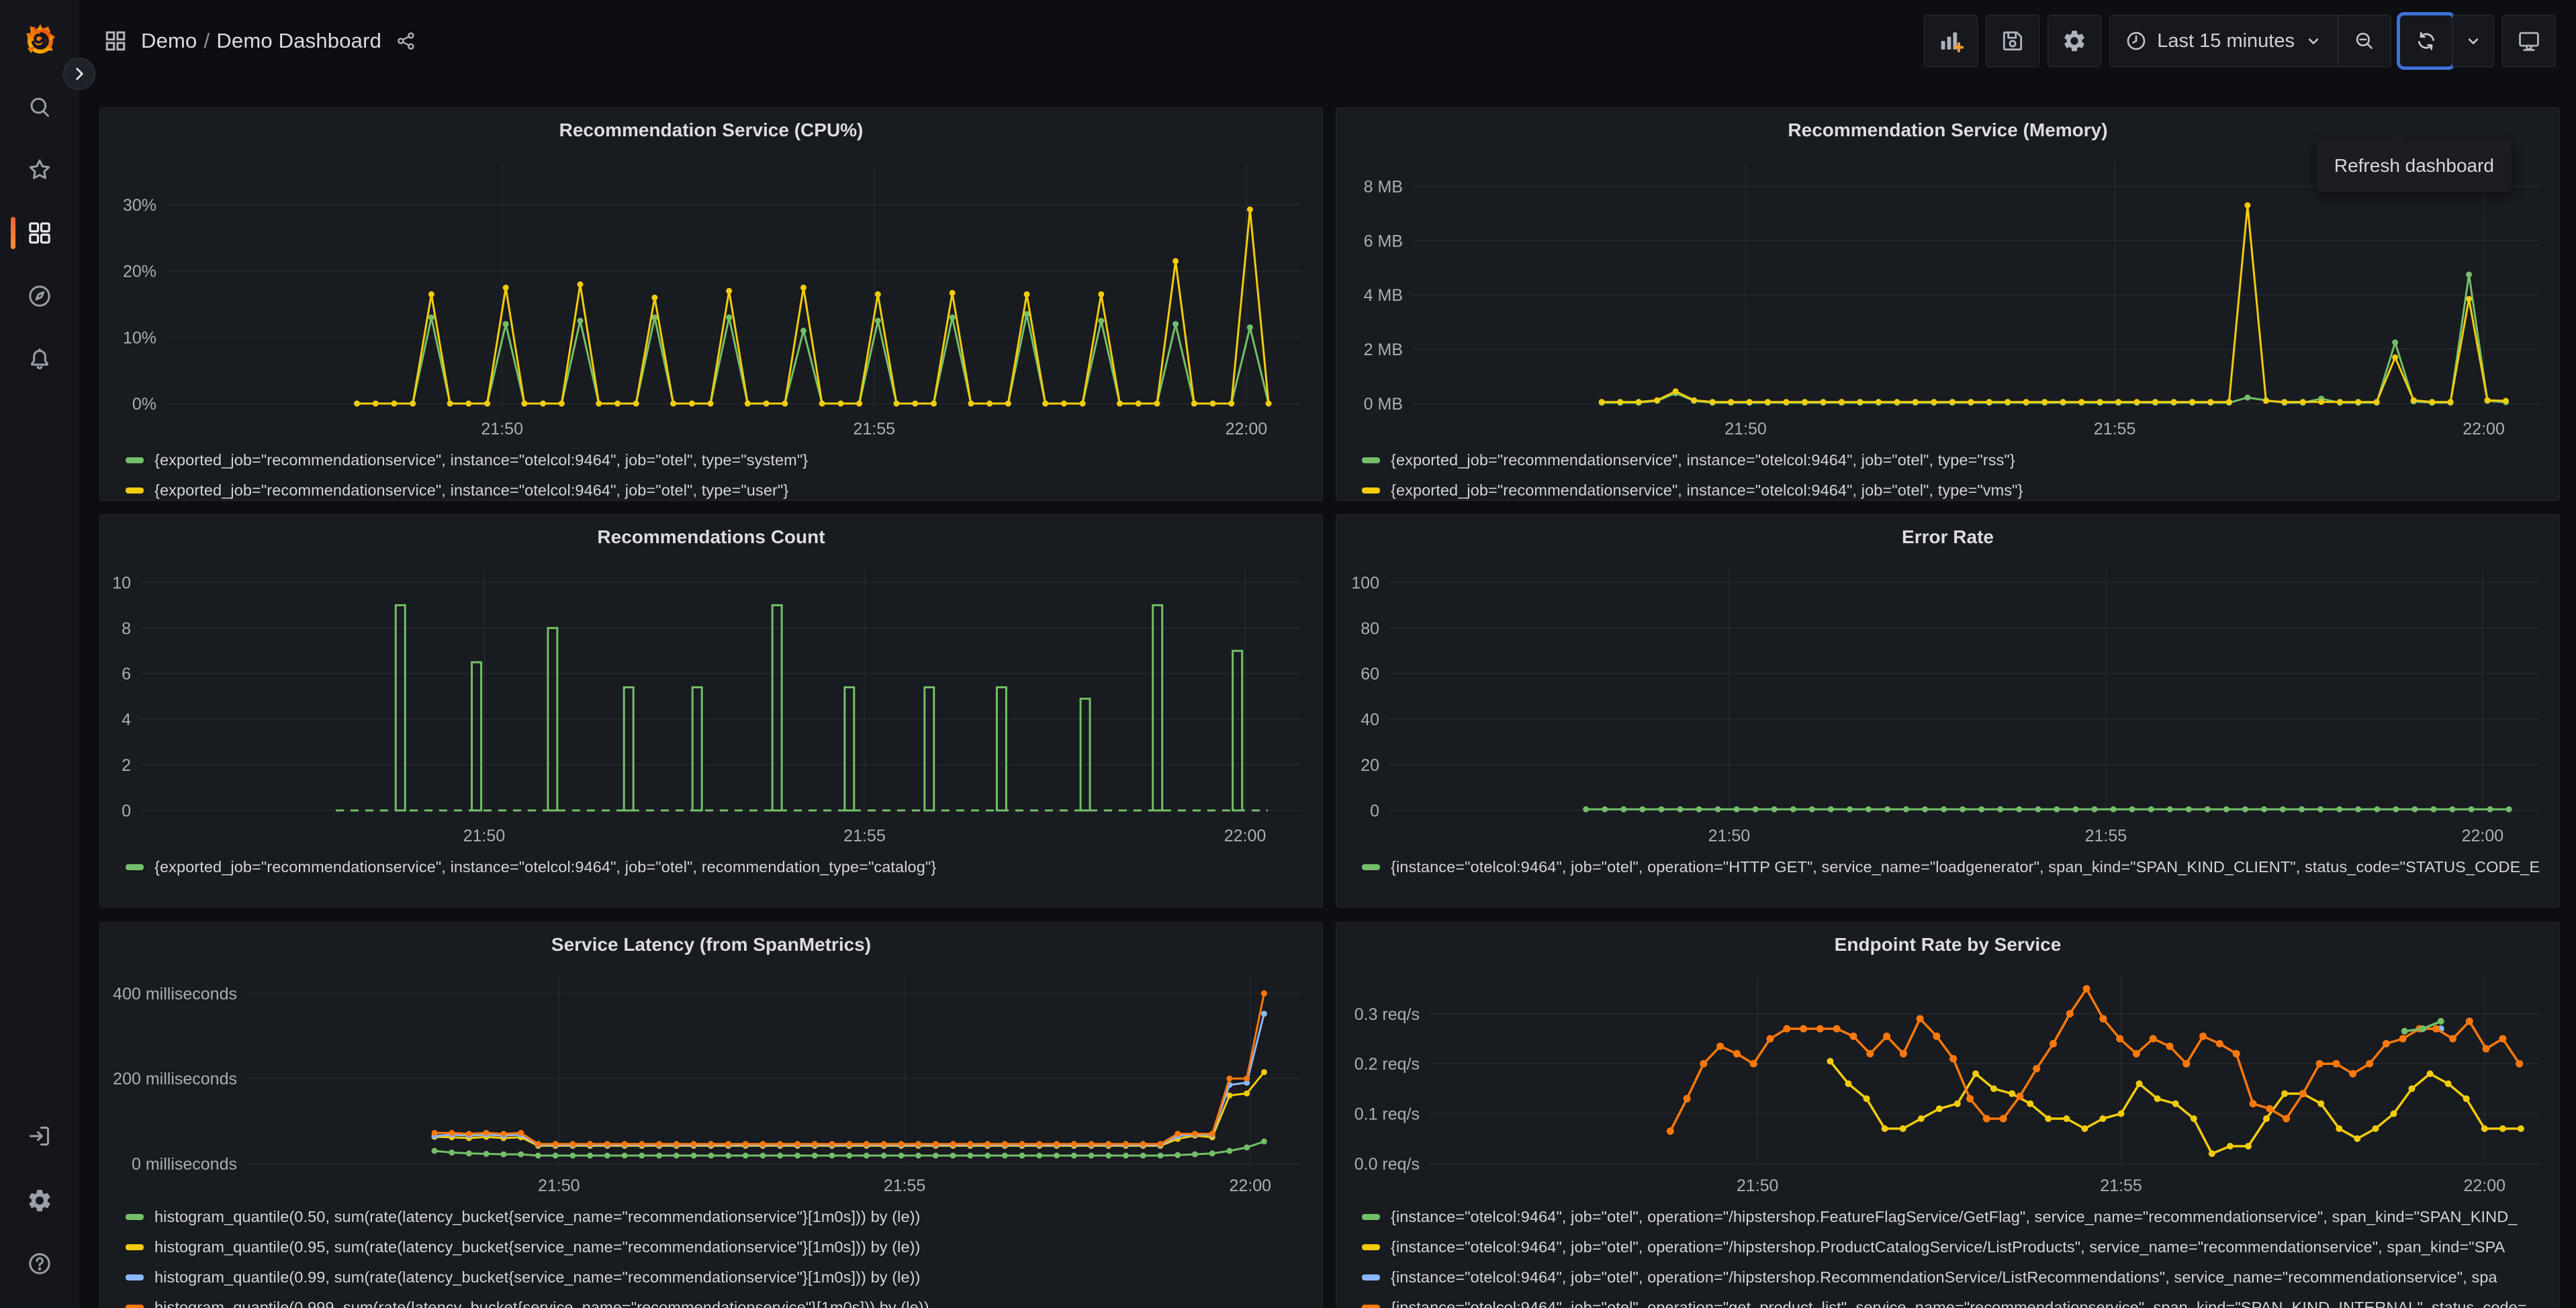 Image resolution: width=2576 pixels, height=1308 pixels. What do you see at coordinates (1365, 582) in the screenshot?
I see `svg-text: 100` at bounding box center [1365, 582].